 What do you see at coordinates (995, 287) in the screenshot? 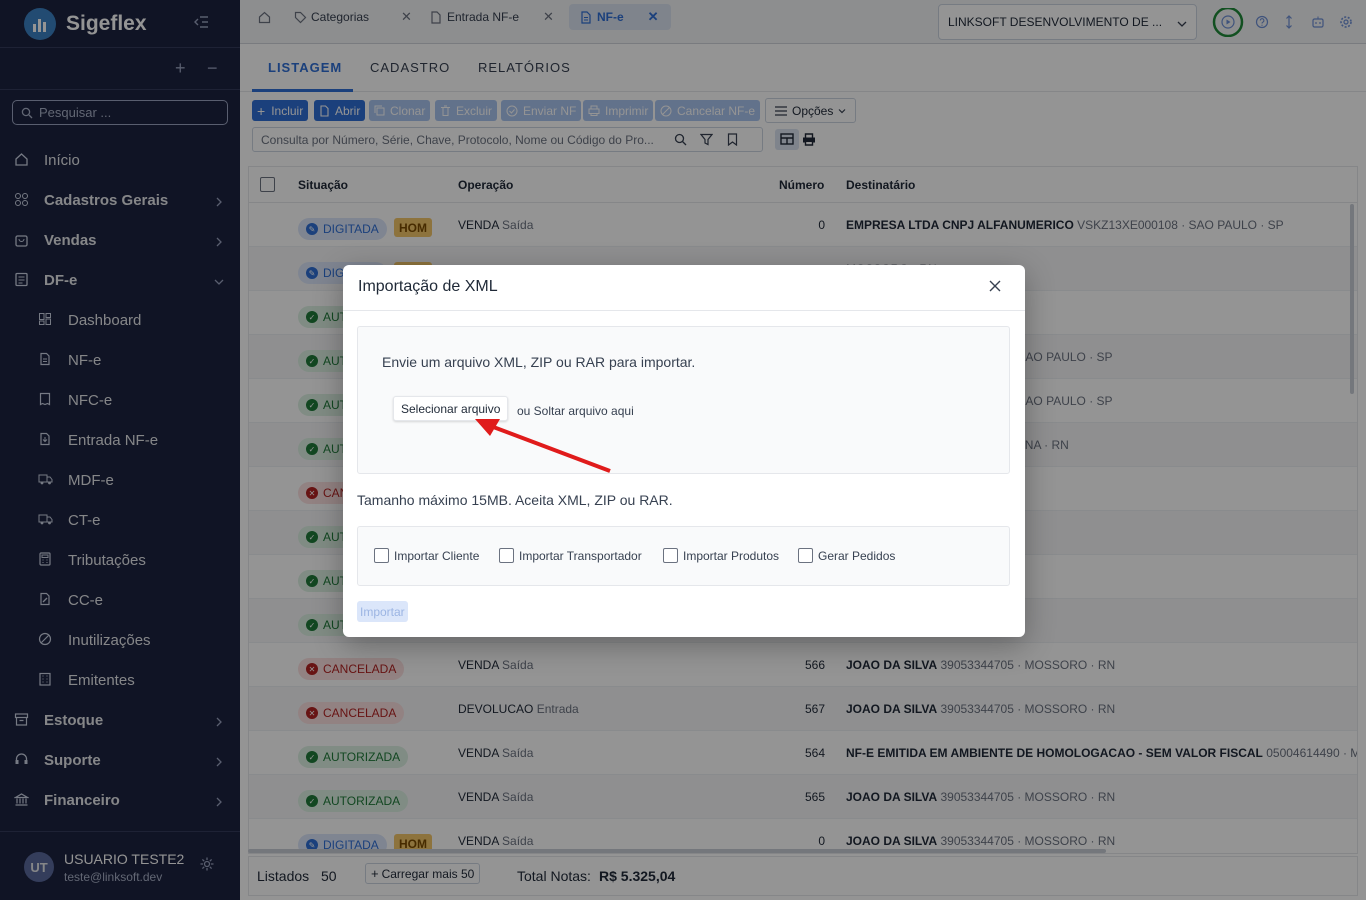
I see `close-icon` at bounding box center [995, 287].